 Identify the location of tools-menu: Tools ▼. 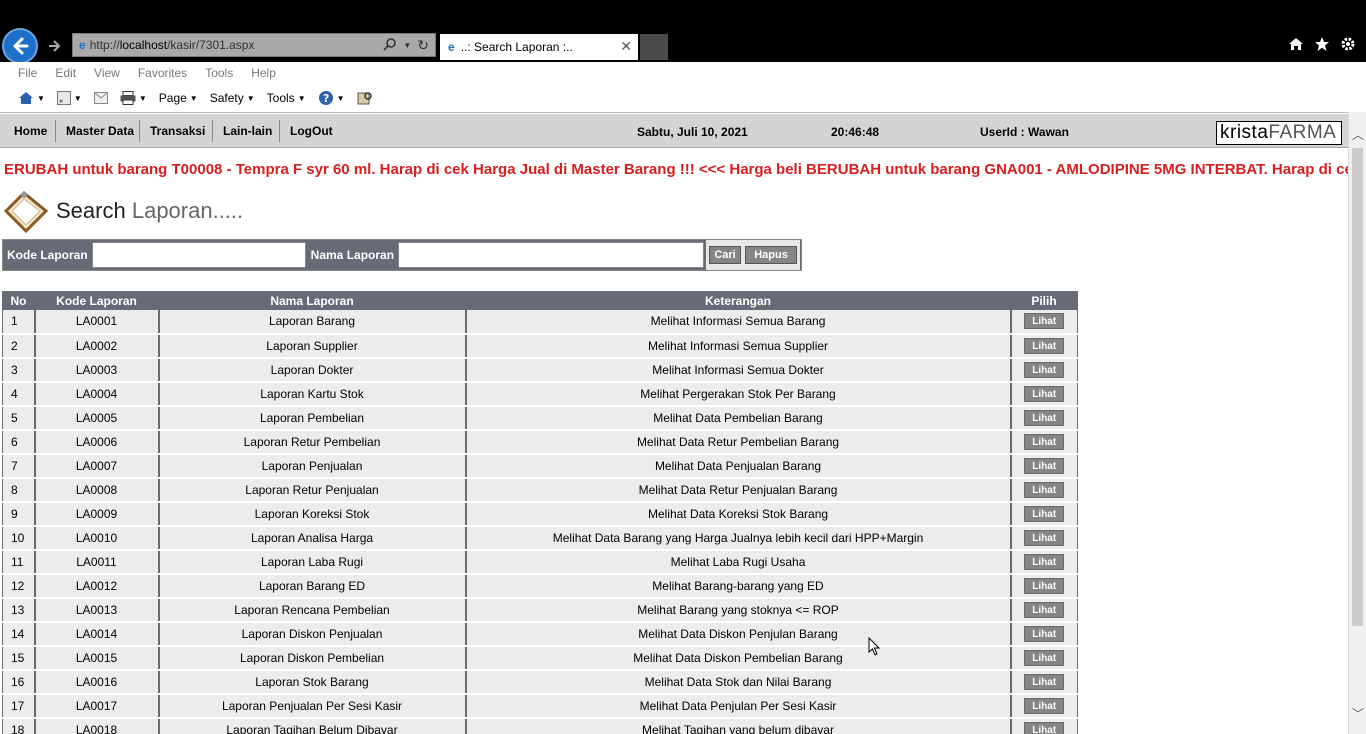
(286, 98).